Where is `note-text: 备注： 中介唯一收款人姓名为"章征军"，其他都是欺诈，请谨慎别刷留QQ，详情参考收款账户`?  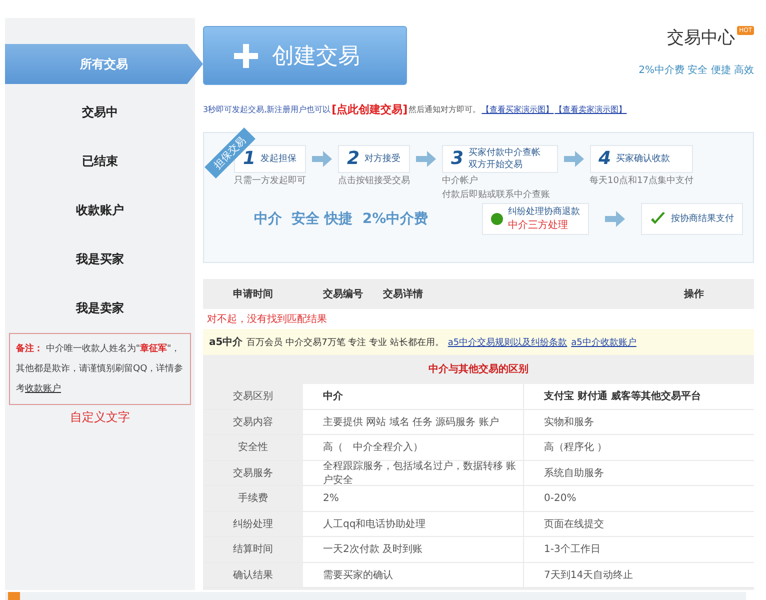
note-text: 备注： 中介唯一收款人姓名为"章征军"，其他都是欺诈，请谨慎别刷留QQ，详情参考收款账户 is located at coordinates (100, 369).